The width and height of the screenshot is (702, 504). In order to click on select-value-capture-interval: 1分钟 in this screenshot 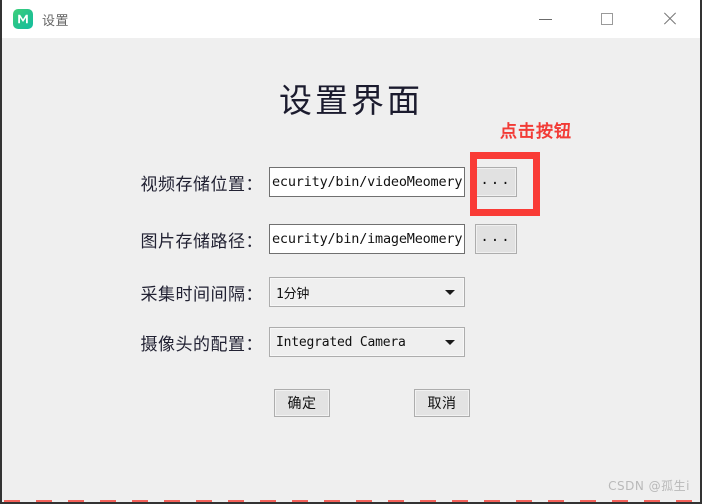, I will do `click(293, 294)`.